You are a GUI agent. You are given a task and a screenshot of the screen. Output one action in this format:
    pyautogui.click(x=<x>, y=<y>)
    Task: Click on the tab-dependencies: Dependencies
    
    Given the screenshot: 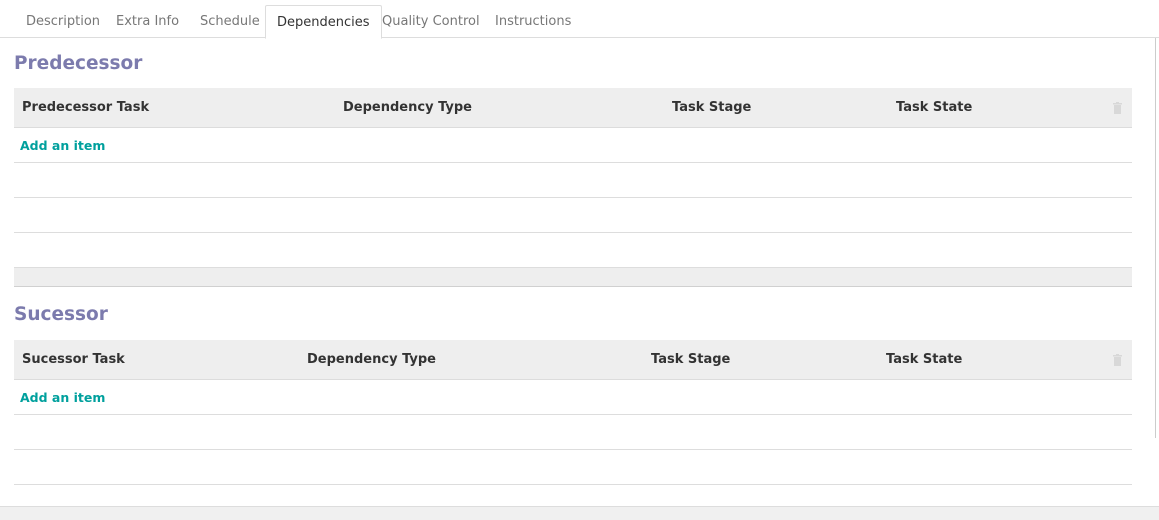 What is the action you would take?
    pyautogui.click(x=323, y=22)
    